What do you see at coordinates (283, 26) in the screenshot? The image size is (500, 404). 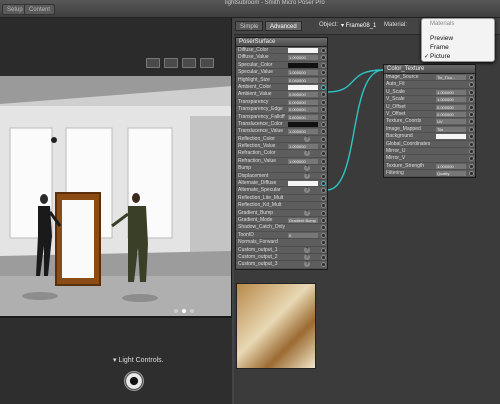 I see `tab-advanced: Advanced` at bounding box center [283, 26].